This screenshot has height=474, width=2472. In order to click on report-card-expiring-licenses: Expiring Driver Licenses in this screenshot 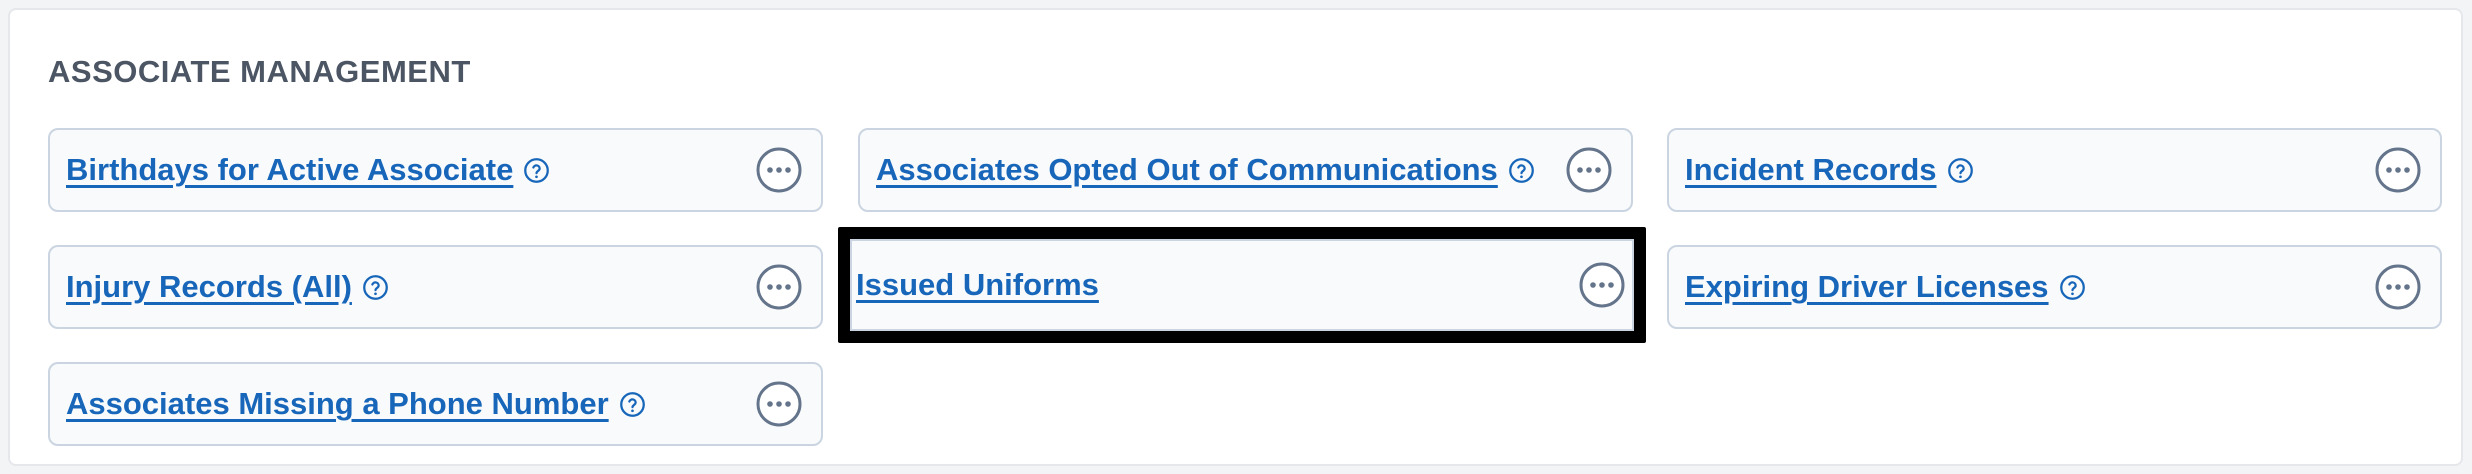, I will do `click(2054, 287)`.